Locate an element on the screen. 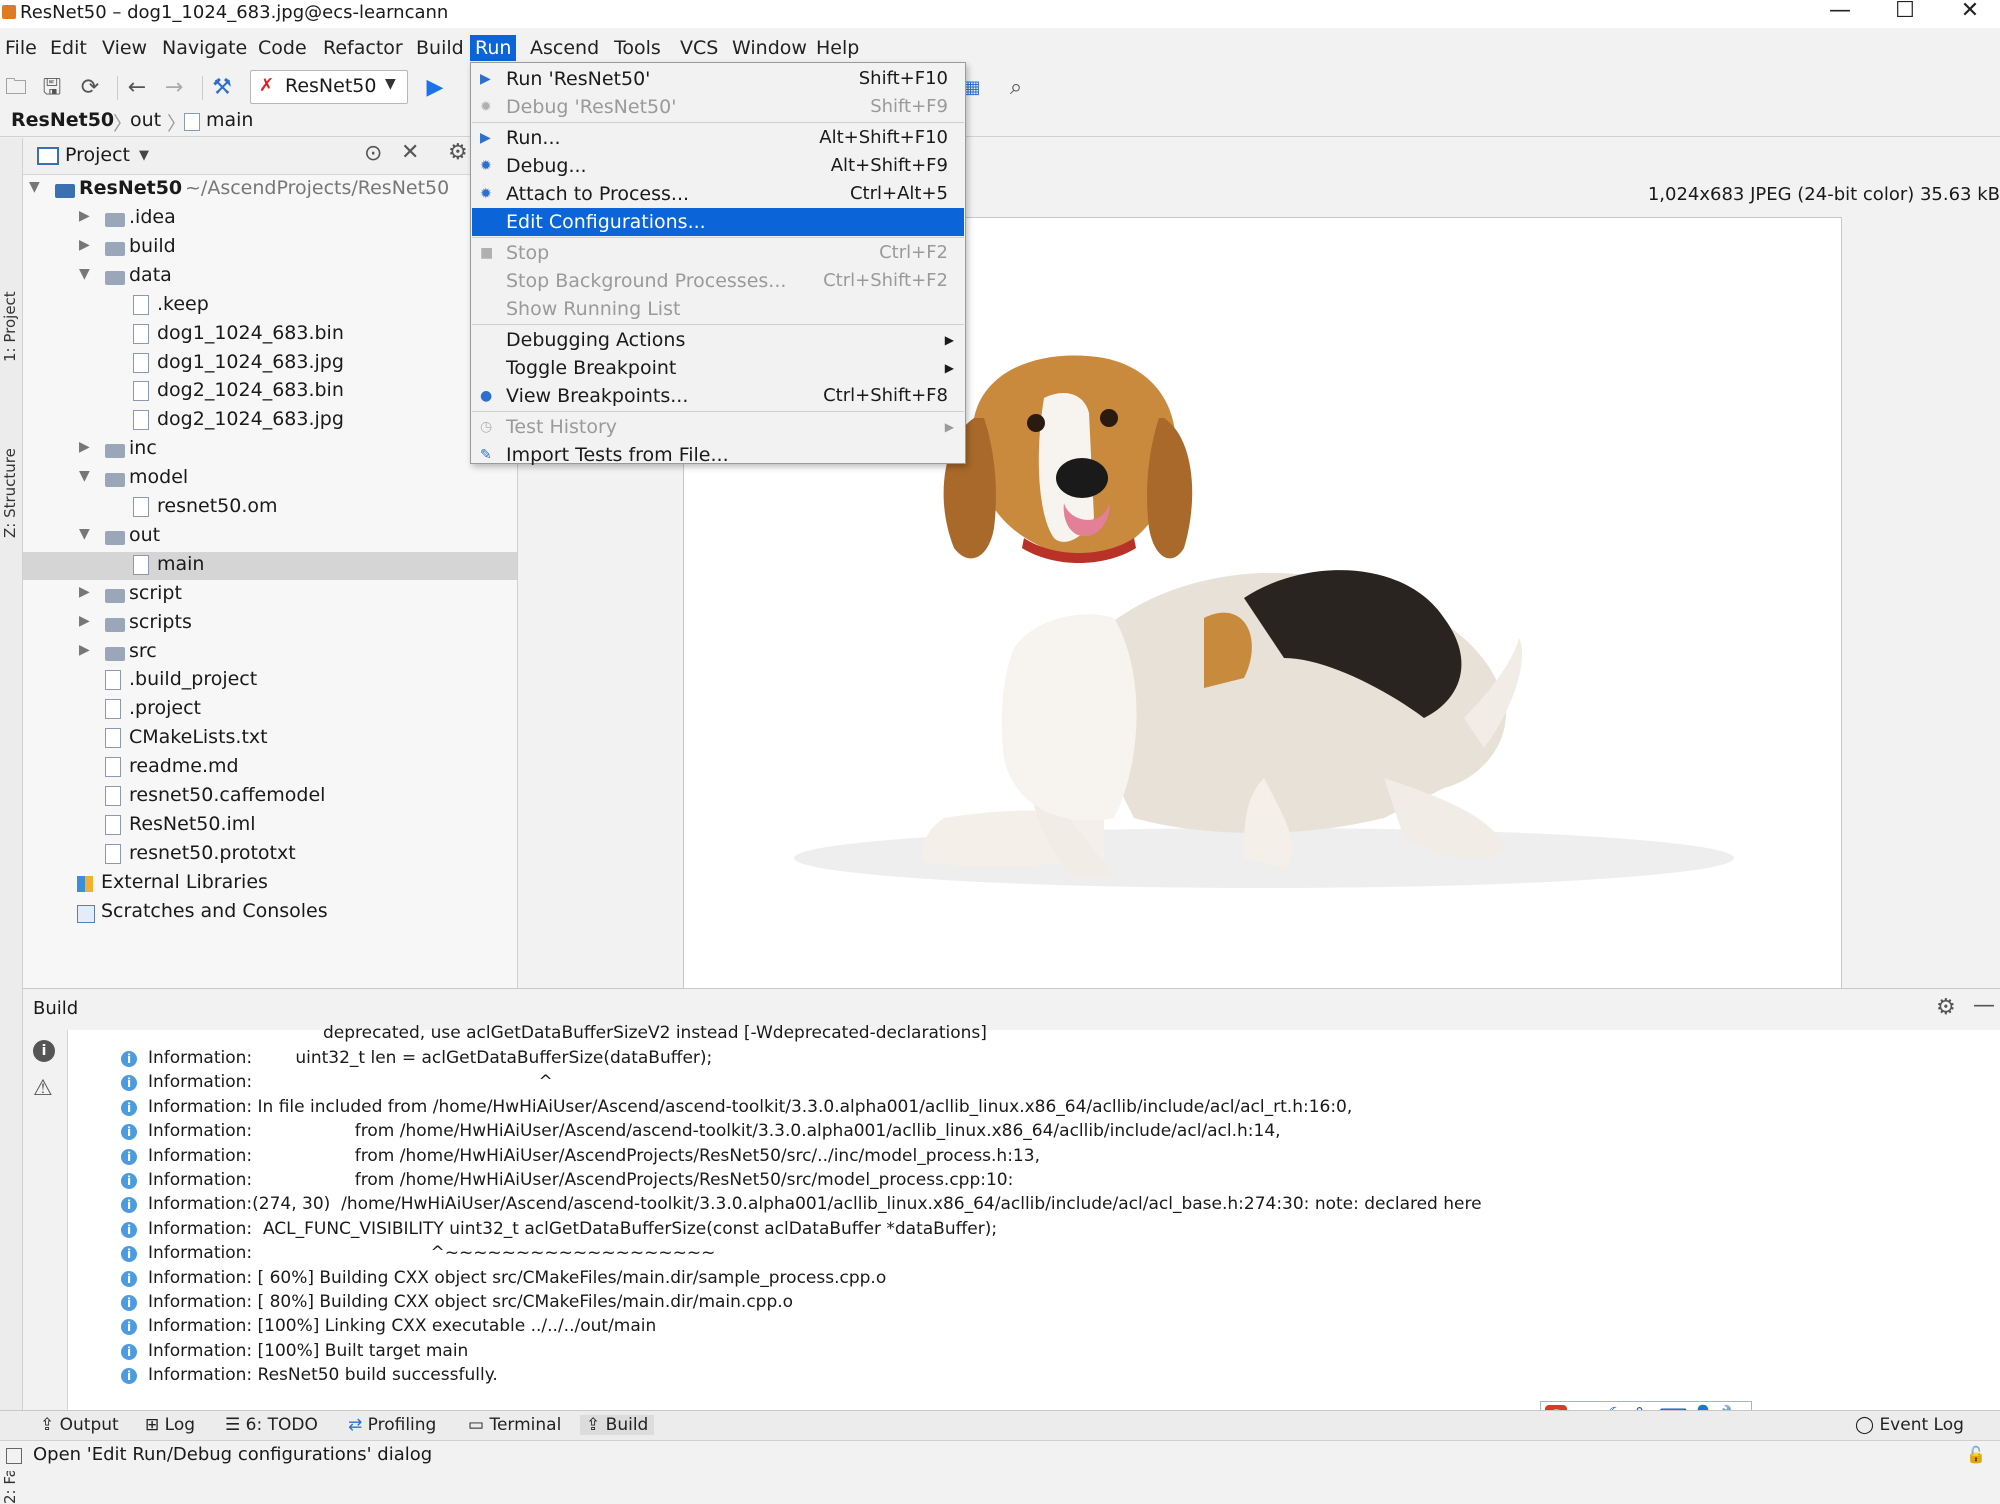  tree-item: ▶ build is located at coordinates (270, 248).